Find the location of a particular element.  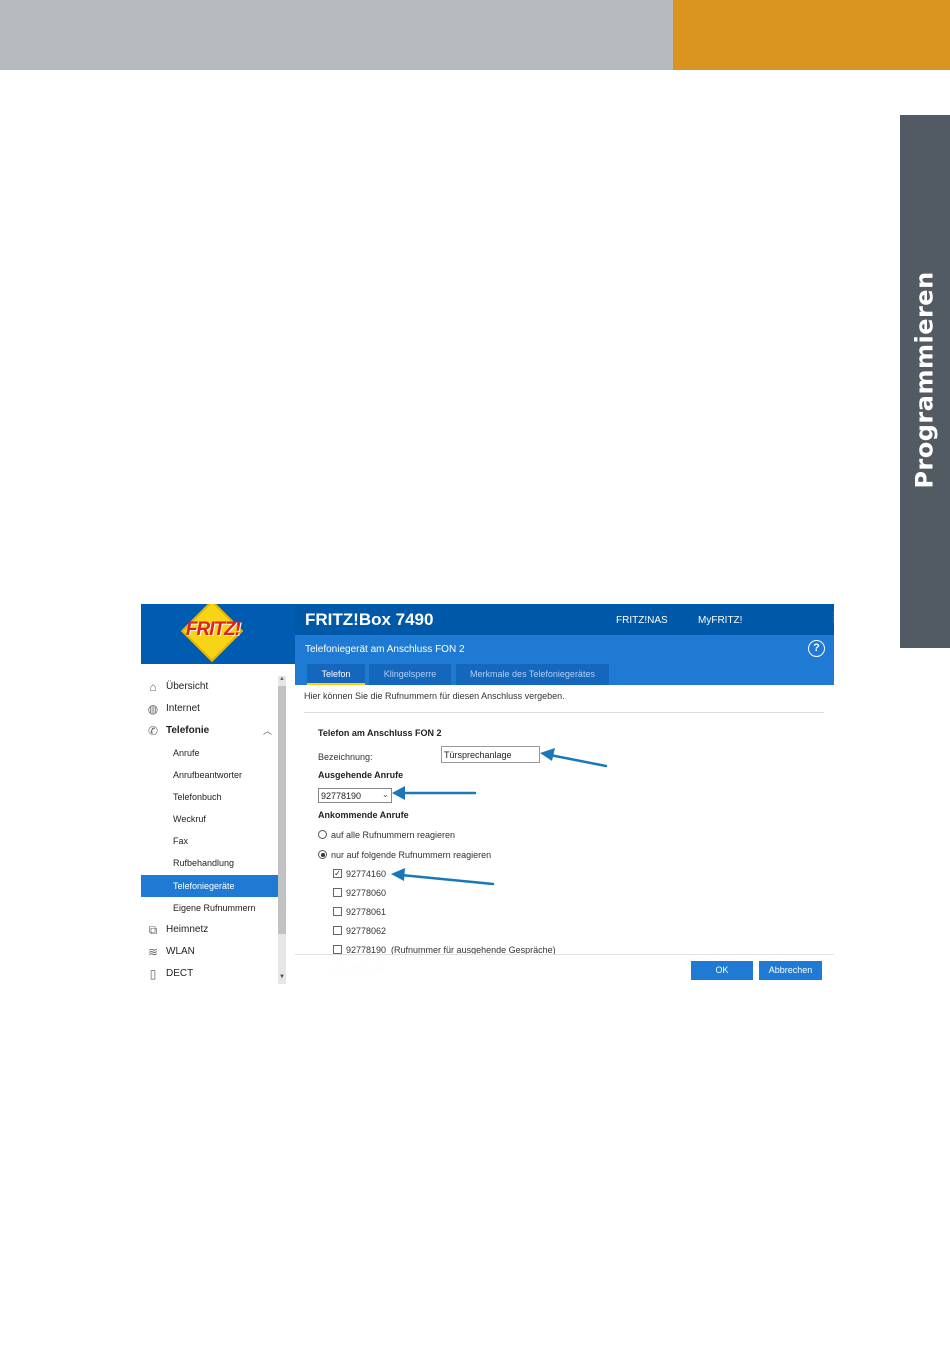

side-tab-label: Programmieren is located at coordinates (925, 379).